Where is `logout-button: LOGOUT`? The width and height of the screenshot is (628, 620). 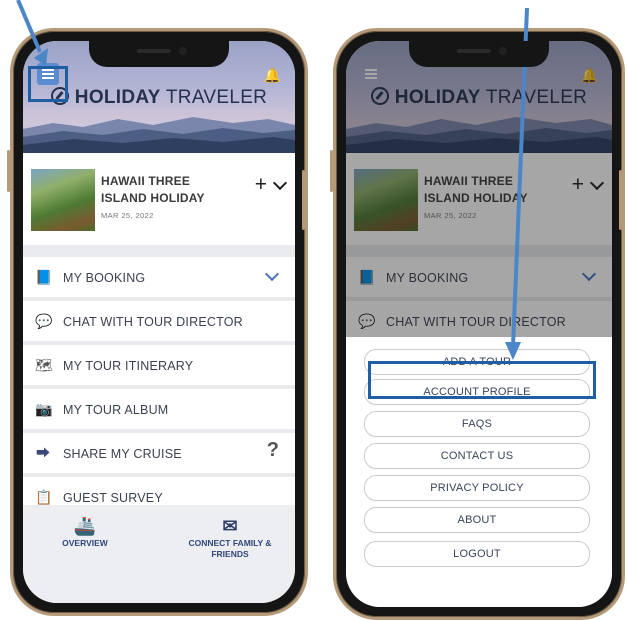 logout-button: LOGOUT is located at coordinates (477, 554).